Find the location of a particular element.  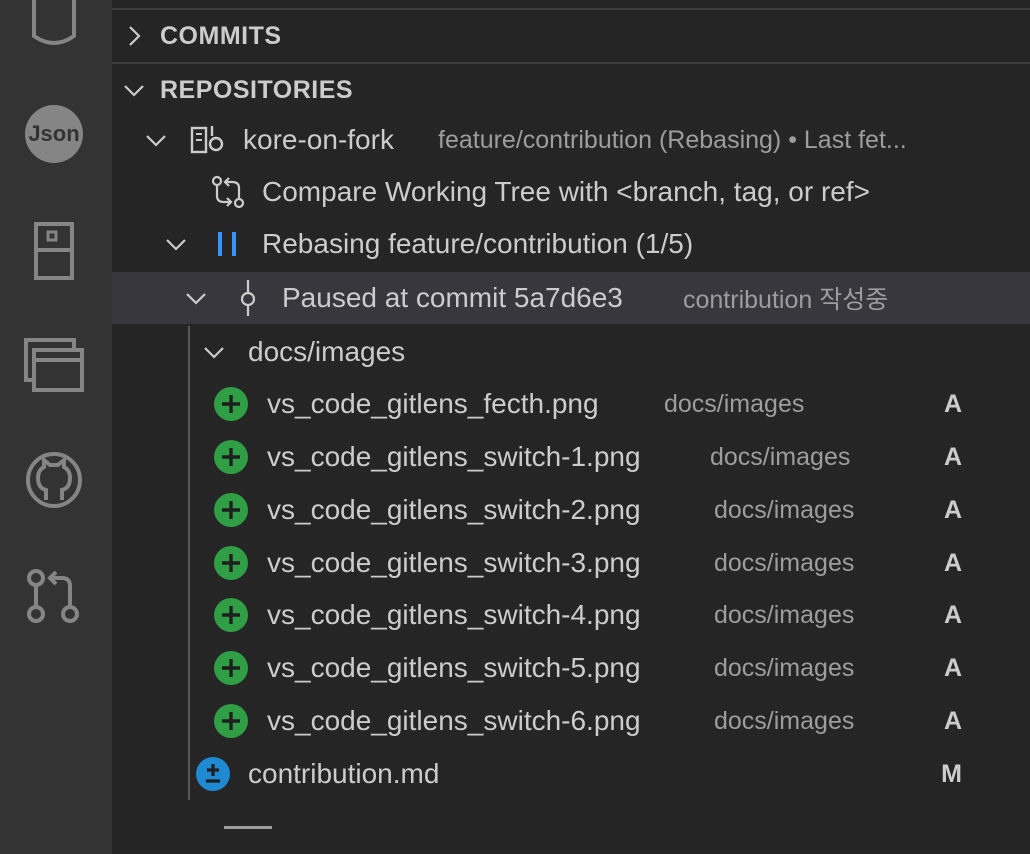

json-icon-label: Json is located at coordinates (54, 133).